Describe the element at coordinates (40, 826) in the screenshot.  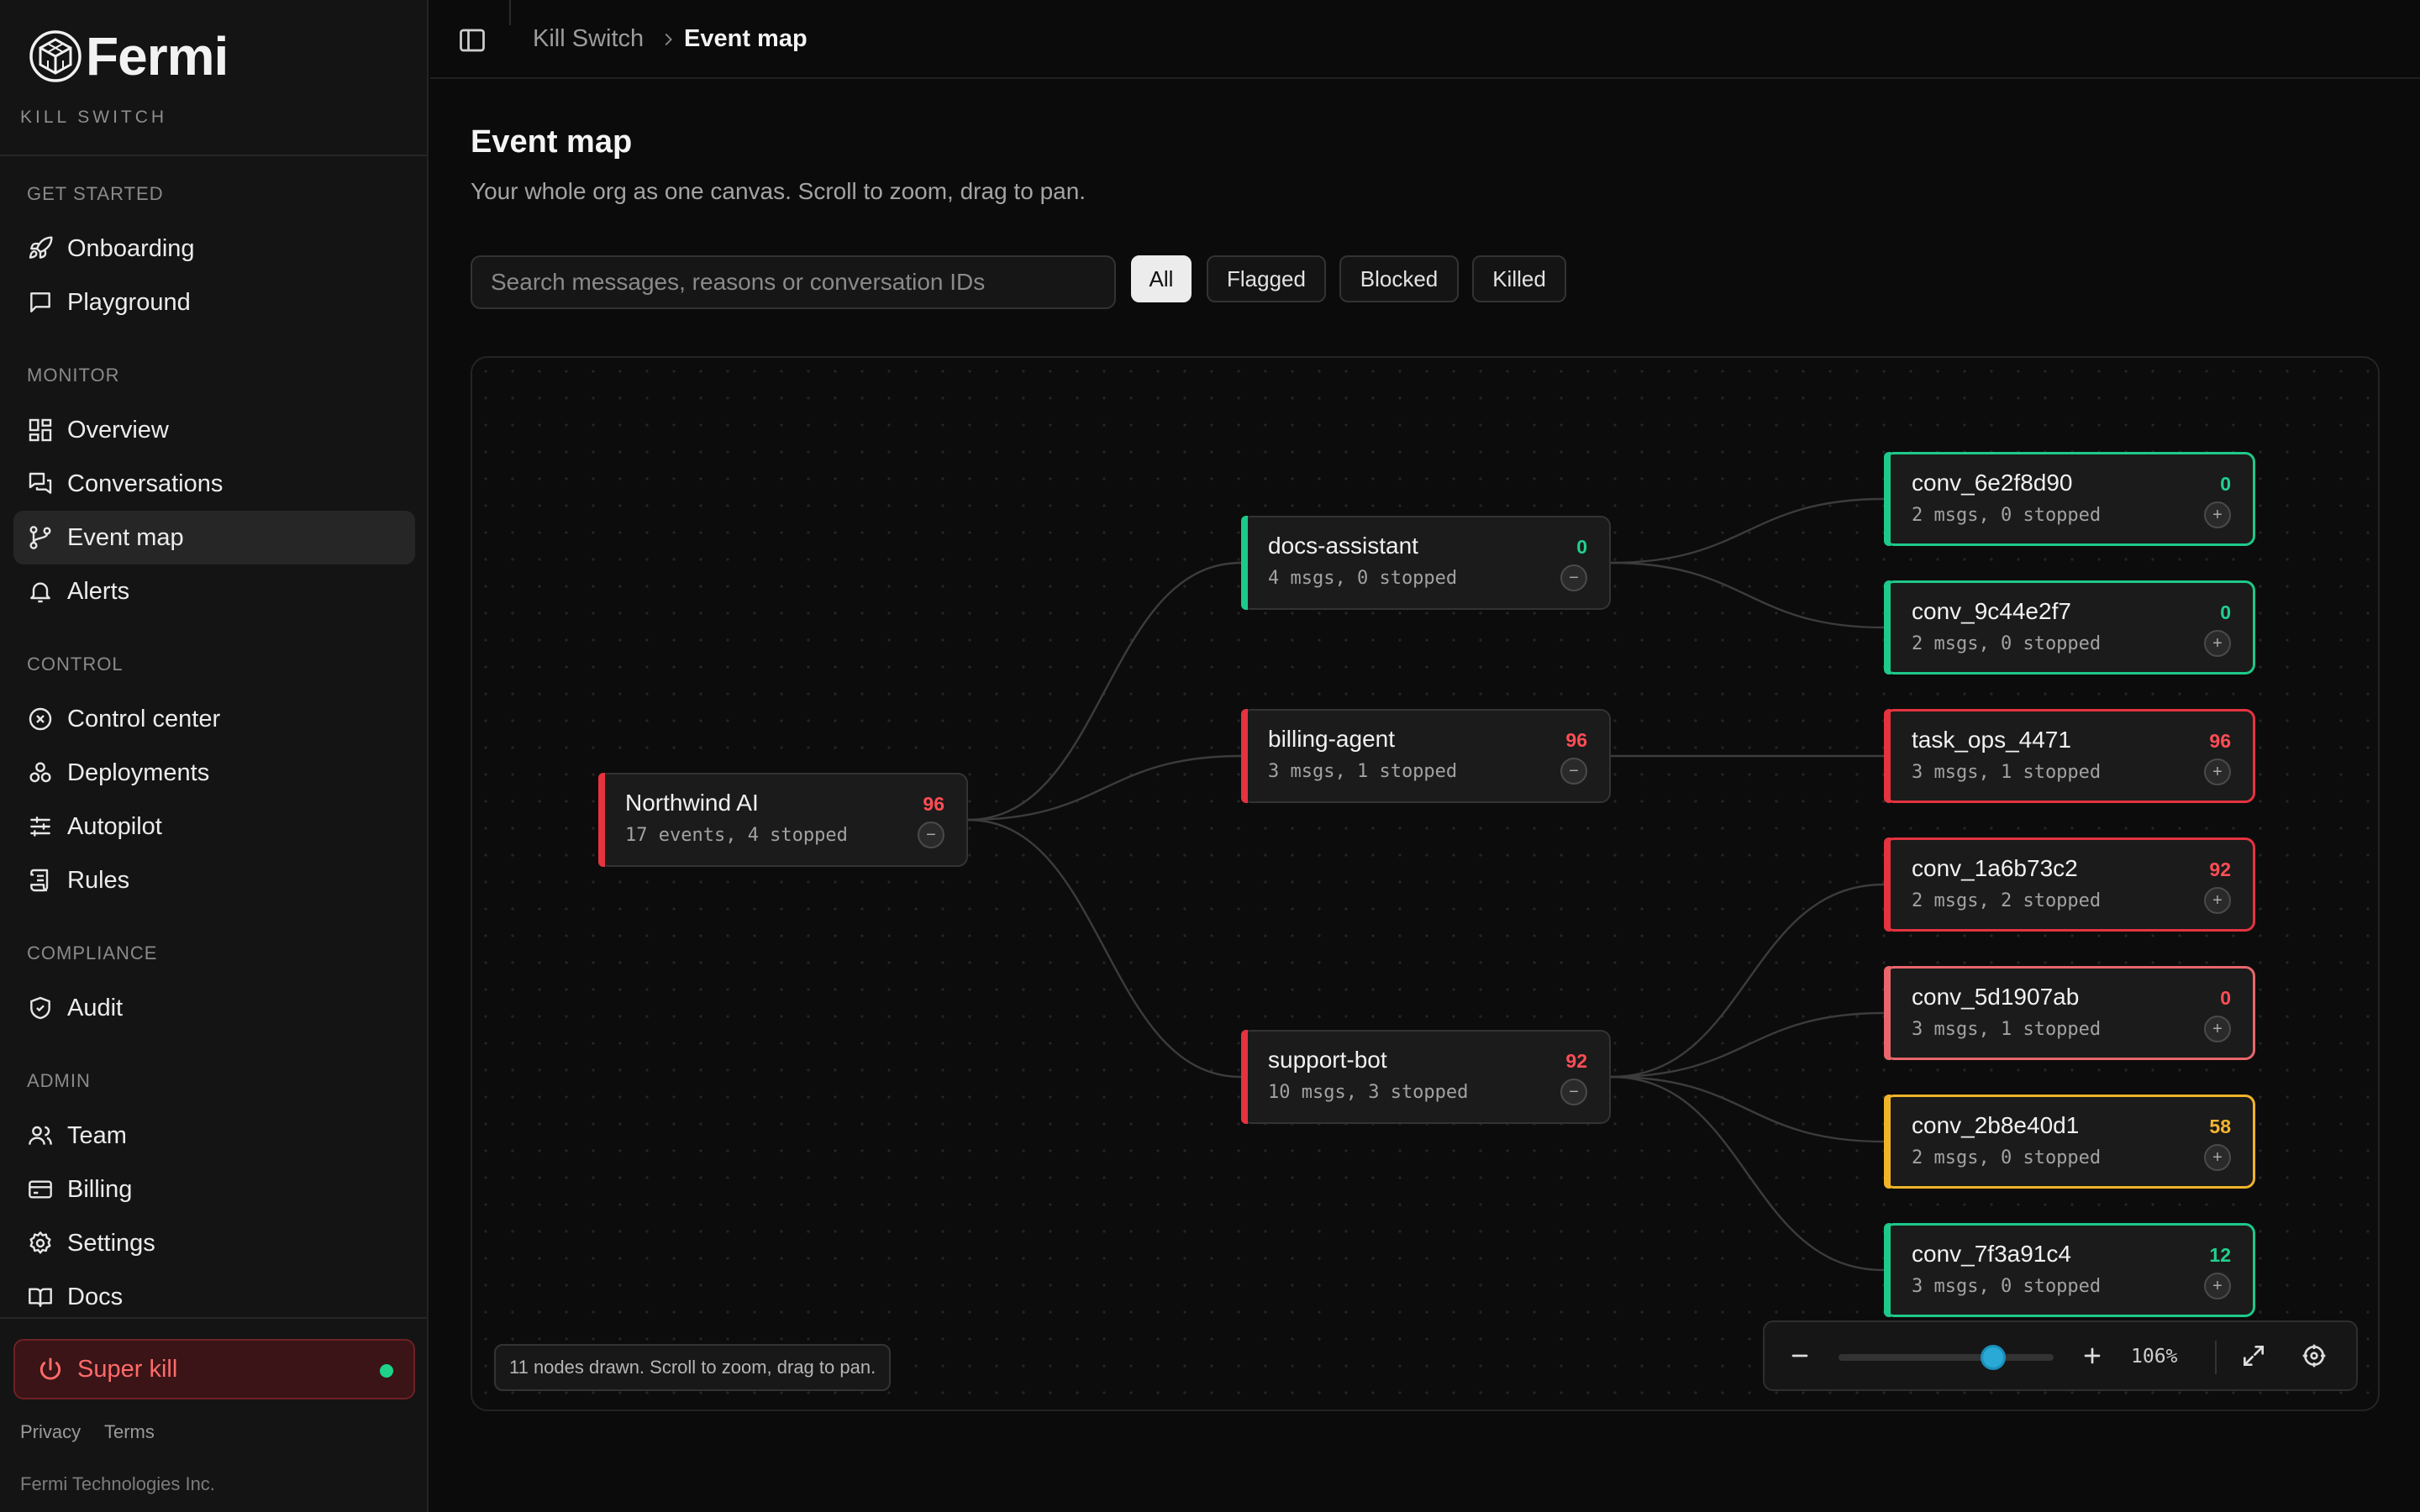
I see `sliders-icon` at that location.